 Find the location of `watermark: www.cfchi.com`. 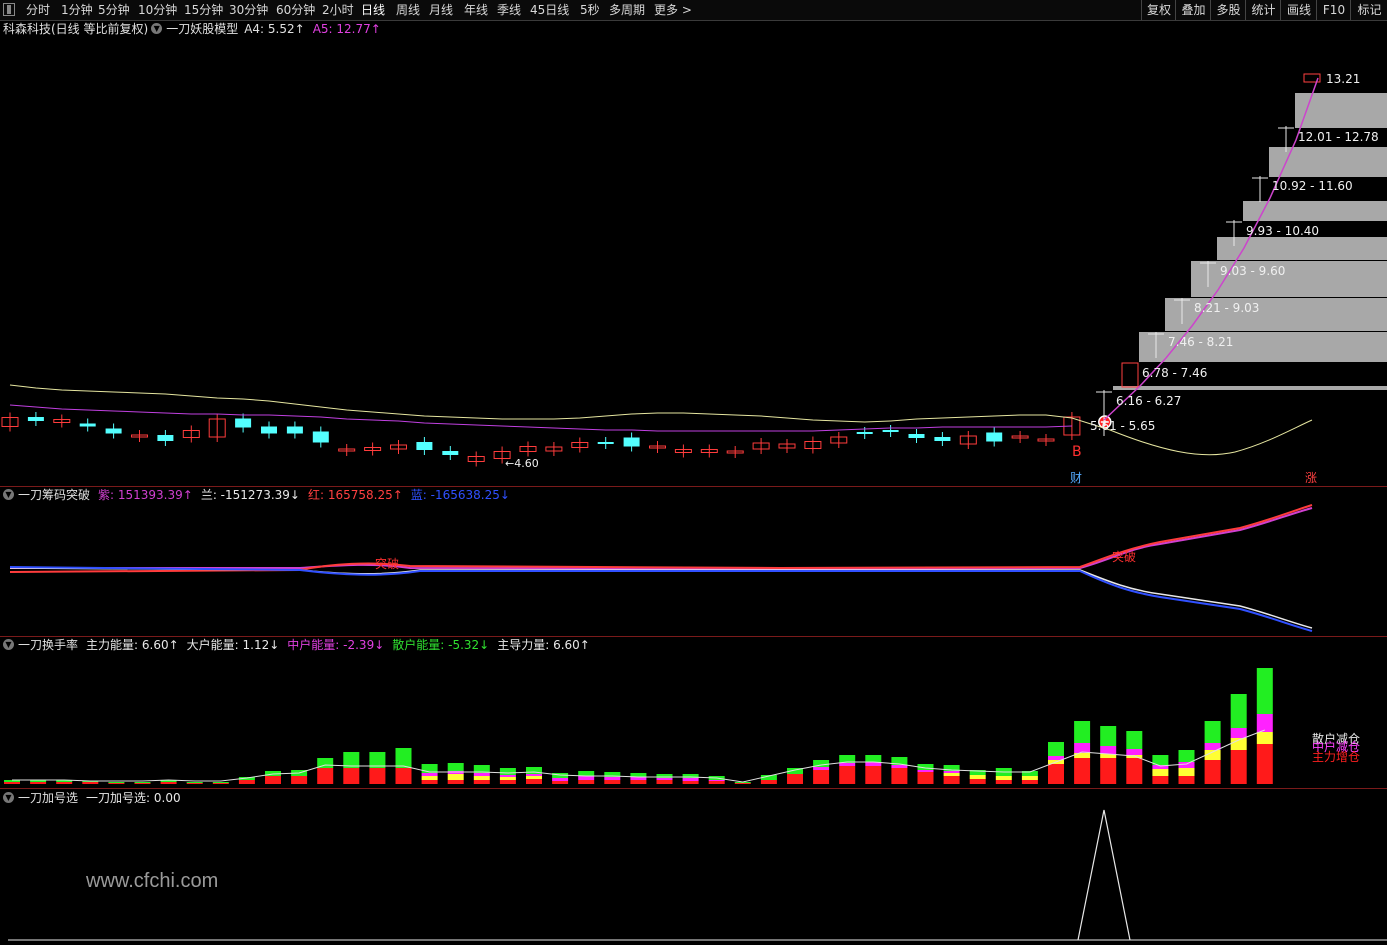

watermark: www.cfchi.com is located at coordinates (152, 881).